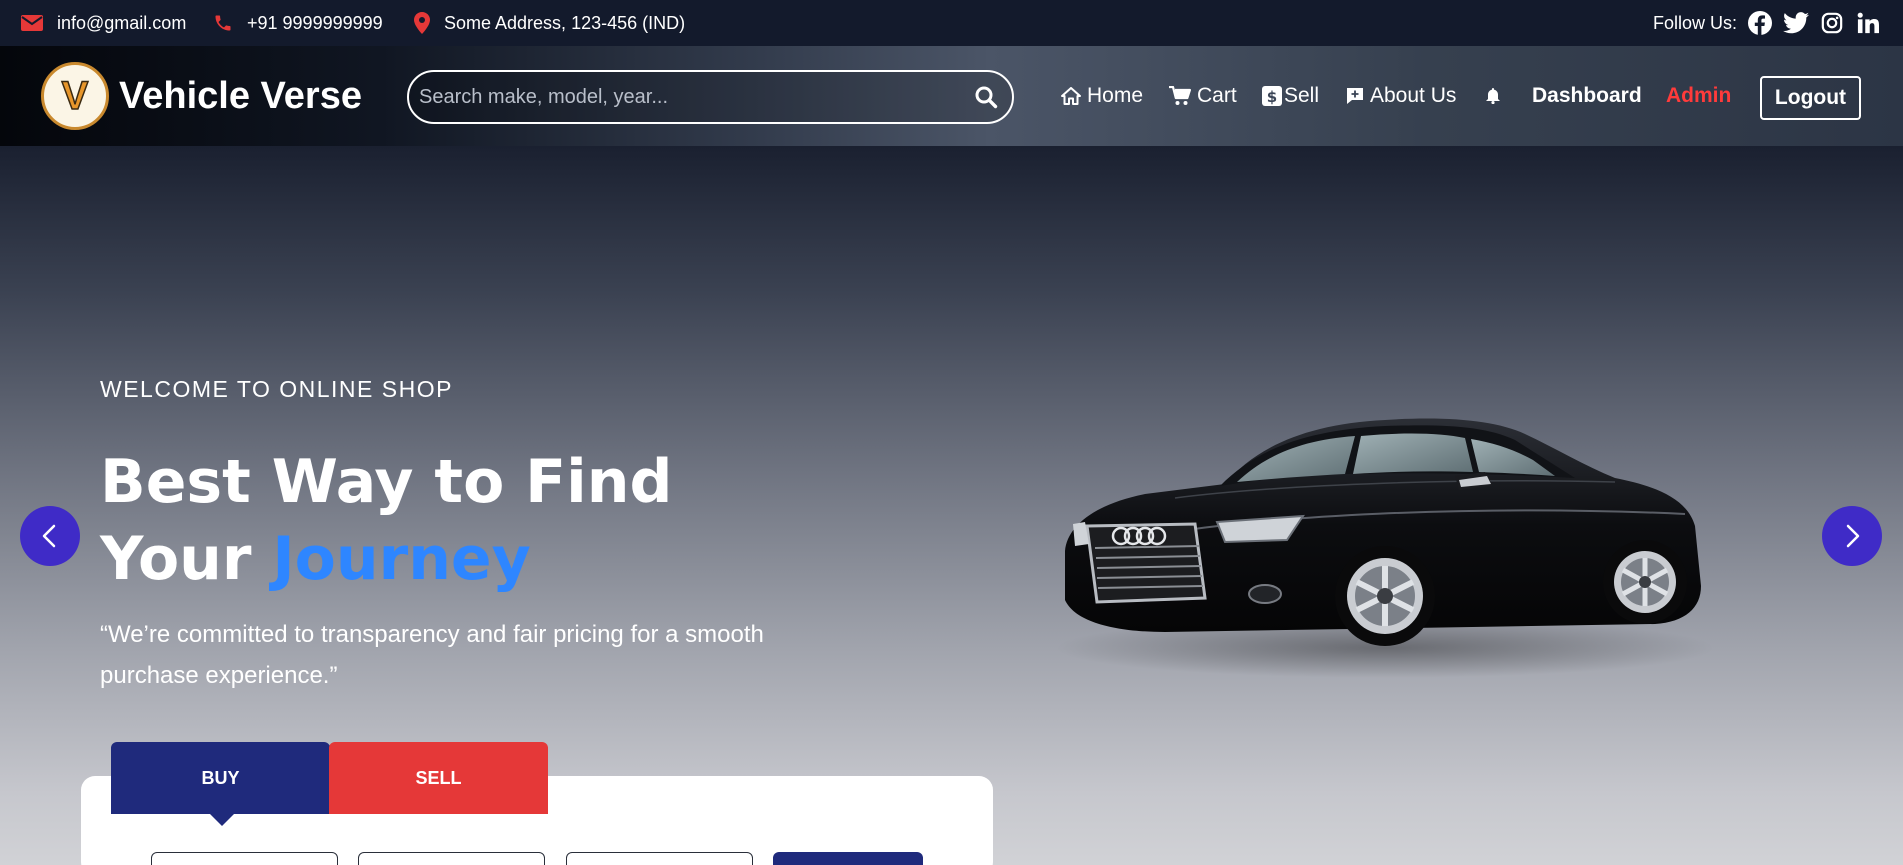  I want to click on headline-line-1: Best Way to Find, so click(386, 482).